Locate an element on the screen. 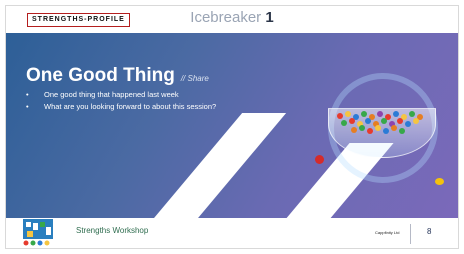 This screenshot has width=464, height=254. section-number: 1 is located at coordinates (269, 17).